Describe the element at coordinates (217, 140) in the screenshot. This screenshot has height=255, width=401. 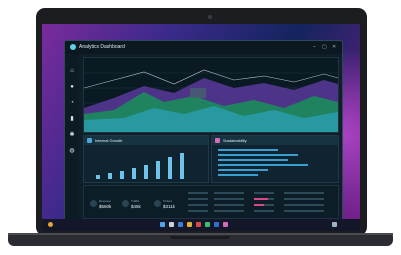
I see `leaf-icon` at that location.